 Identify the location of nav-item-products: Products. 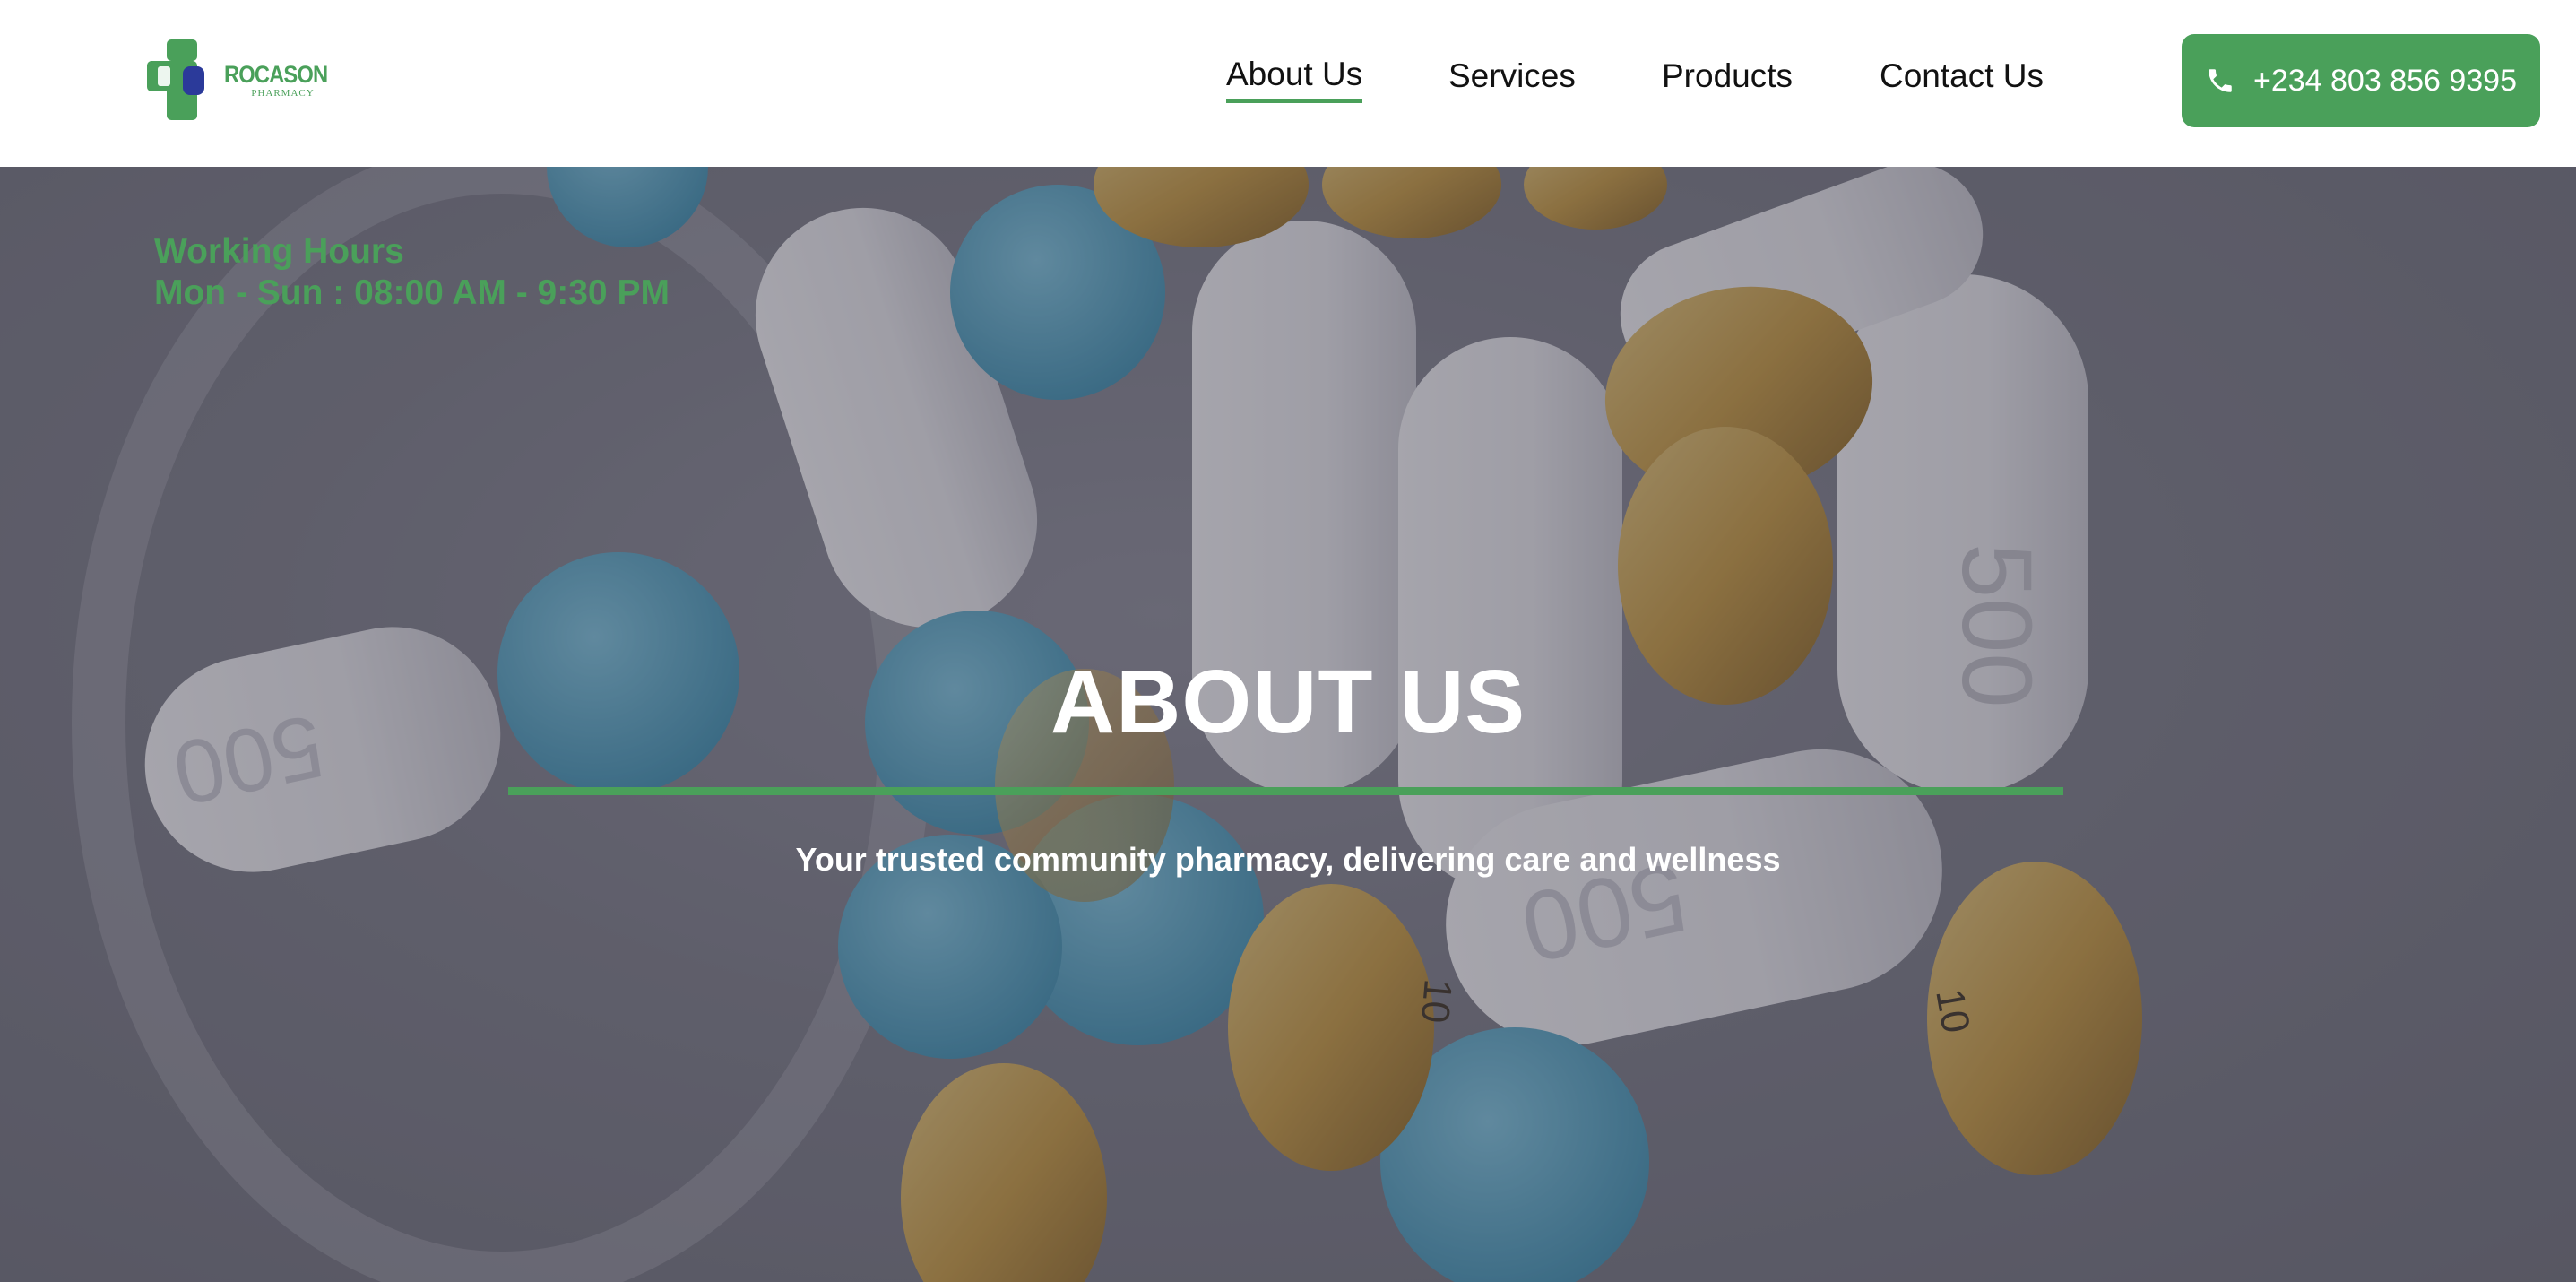
(1727, 76).